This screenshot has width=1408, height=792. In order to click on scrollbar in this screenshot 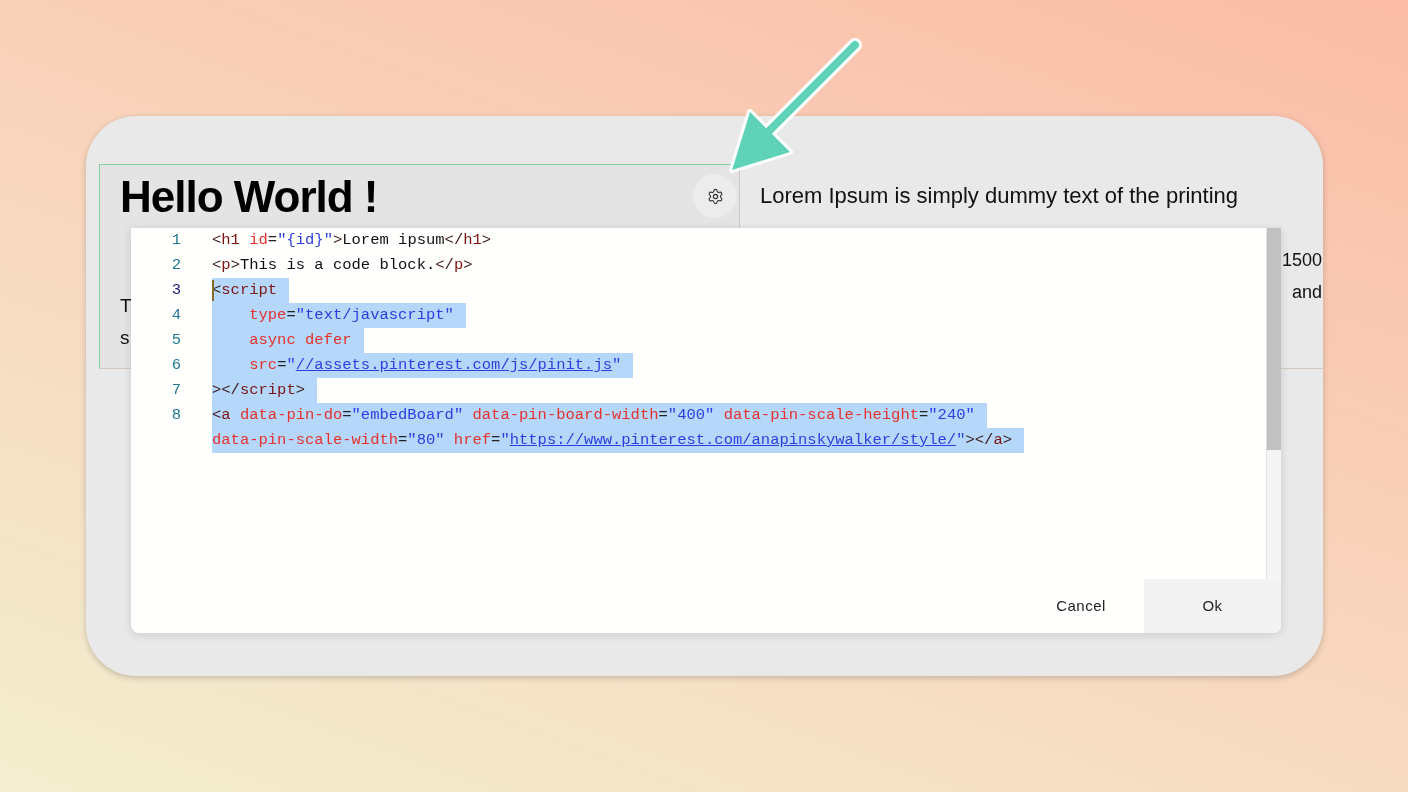, I will do `click(1273, 403)`.